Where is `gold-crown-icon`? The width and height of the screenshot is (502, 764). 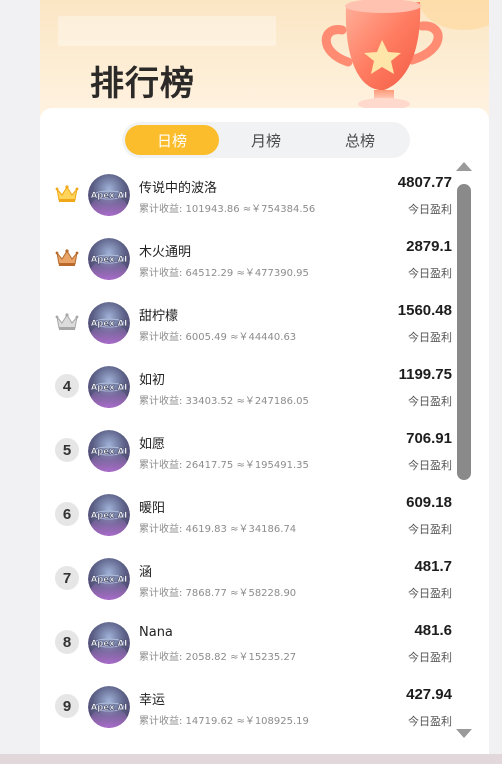 gold-crown-icon is located at coordinates (67, 194).